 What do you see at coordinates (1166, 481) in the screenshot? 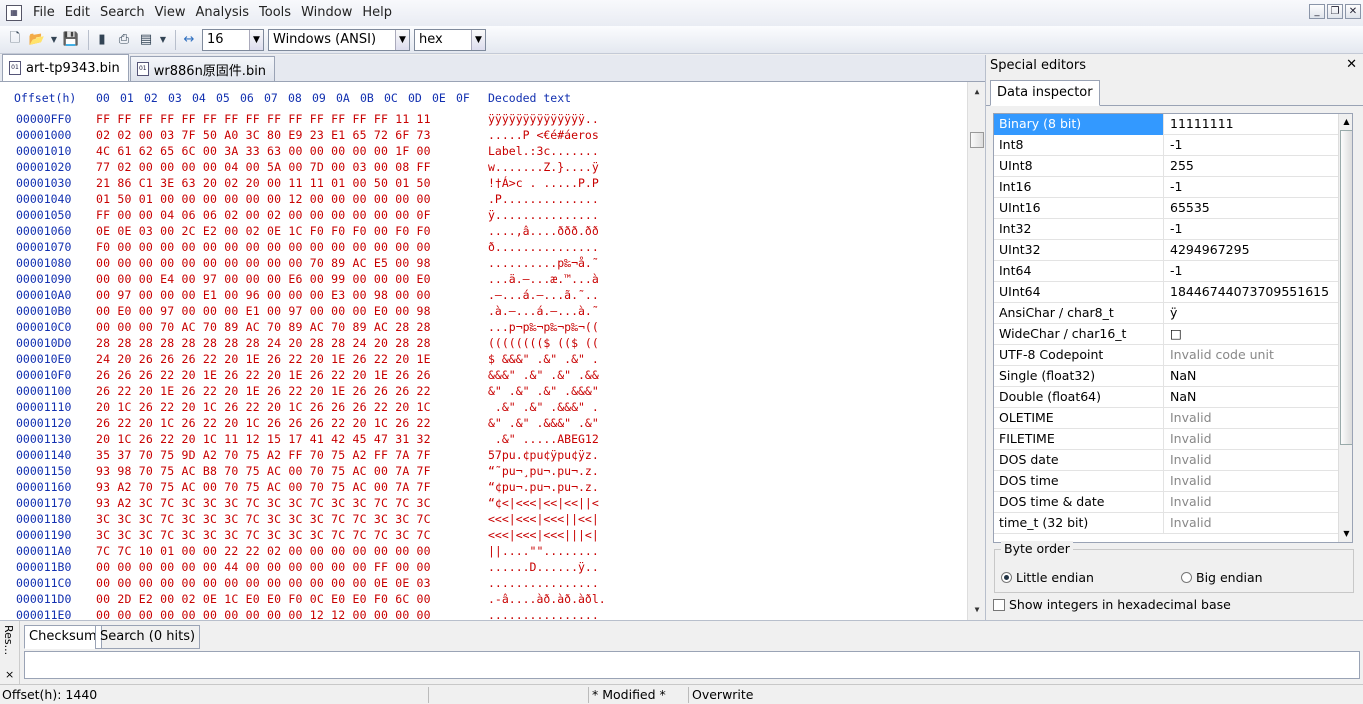
I see `inspector-row: DOS time Invalid` at bounding box center [1166, 481].